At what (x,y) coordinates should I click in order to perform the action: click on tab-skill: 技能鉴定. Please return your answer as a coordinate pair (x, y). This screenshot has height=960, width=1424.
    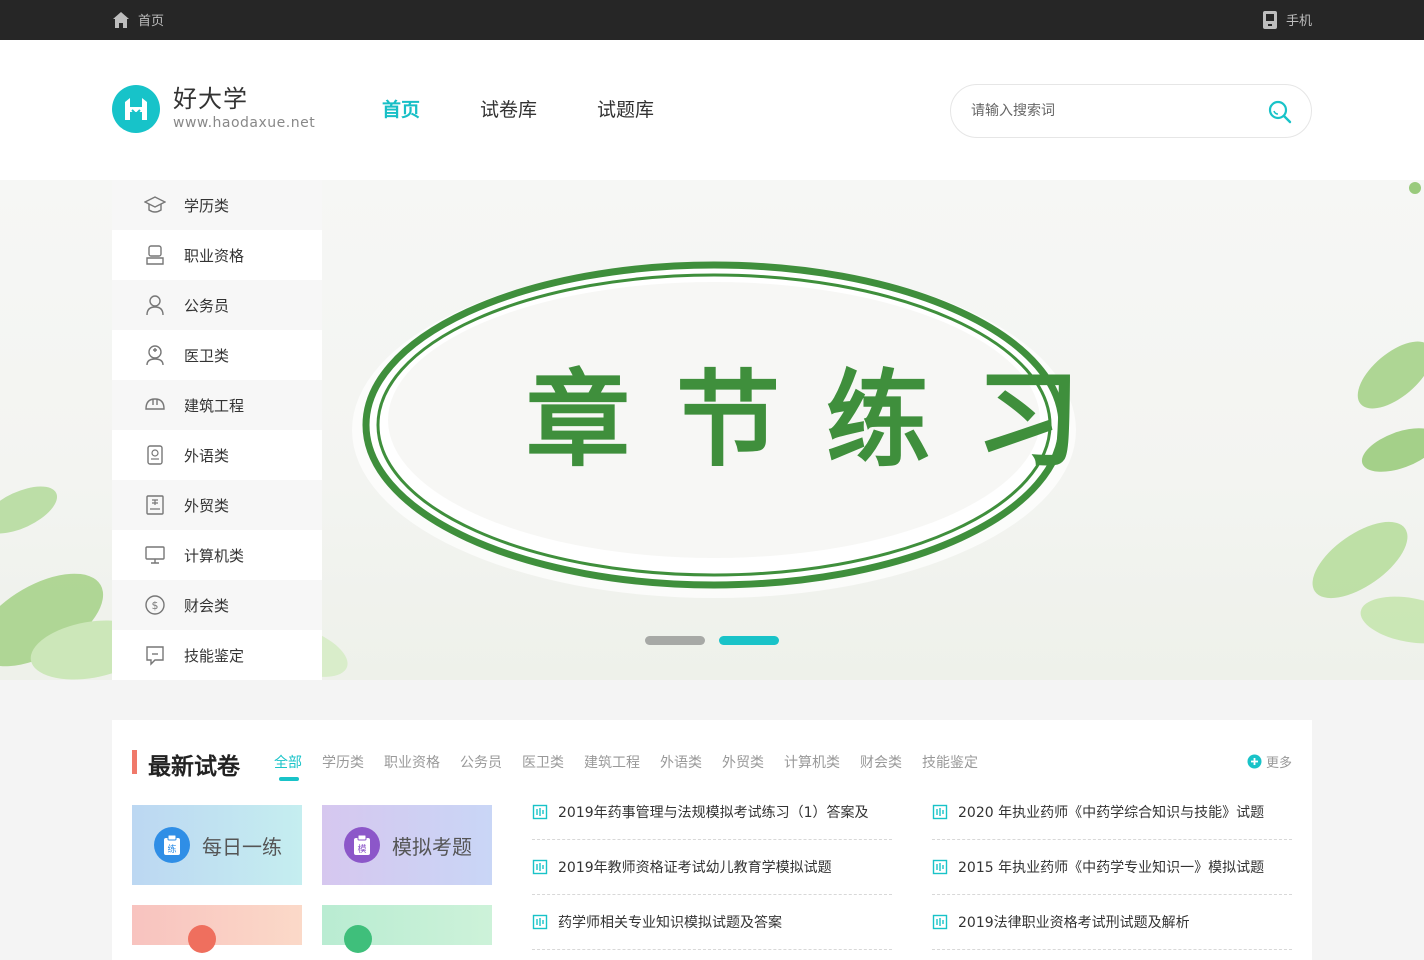
    Looking at the image, I should click on (950, 762).